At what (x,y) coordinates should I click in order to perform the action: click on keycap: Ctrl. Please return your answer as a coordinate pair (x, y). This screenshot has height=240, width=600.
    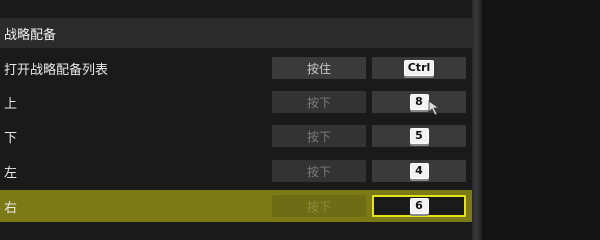
    Looking at the image, I should click on (419, 68).